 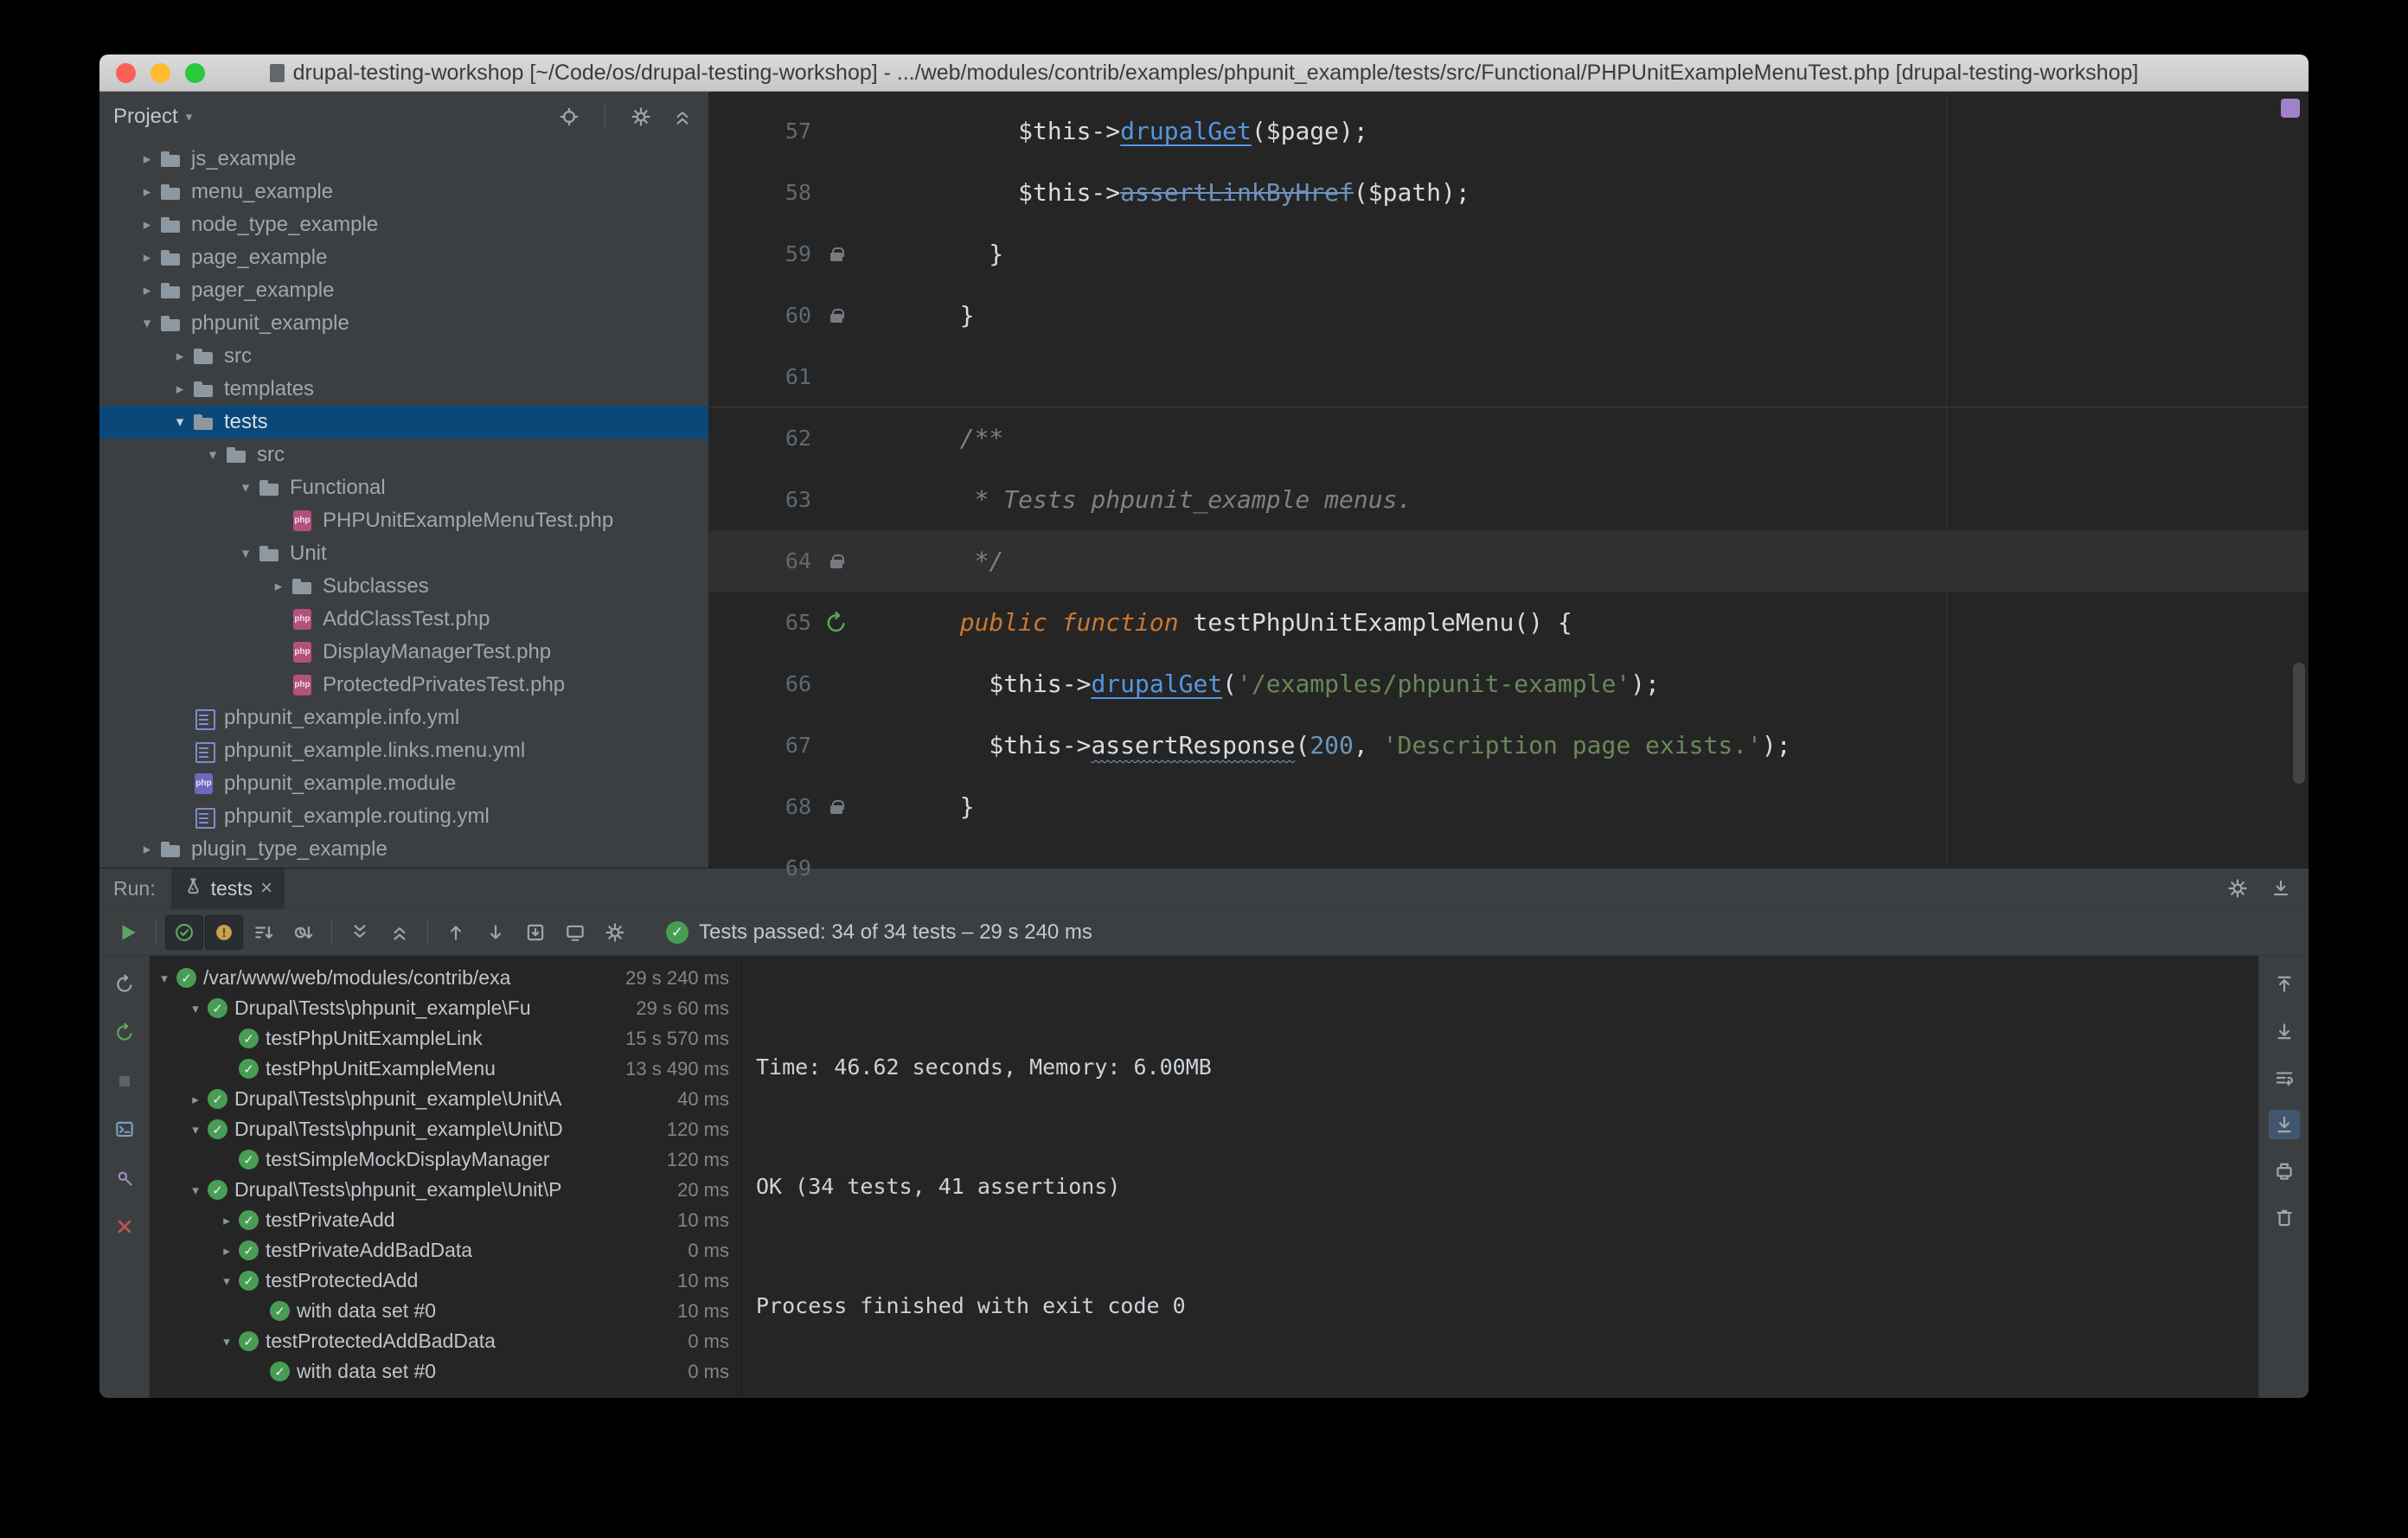 What do you see at coordinates (575, 933) in the screenshot?
I see `export-test-results-icon` at bounding box center [575, 933].